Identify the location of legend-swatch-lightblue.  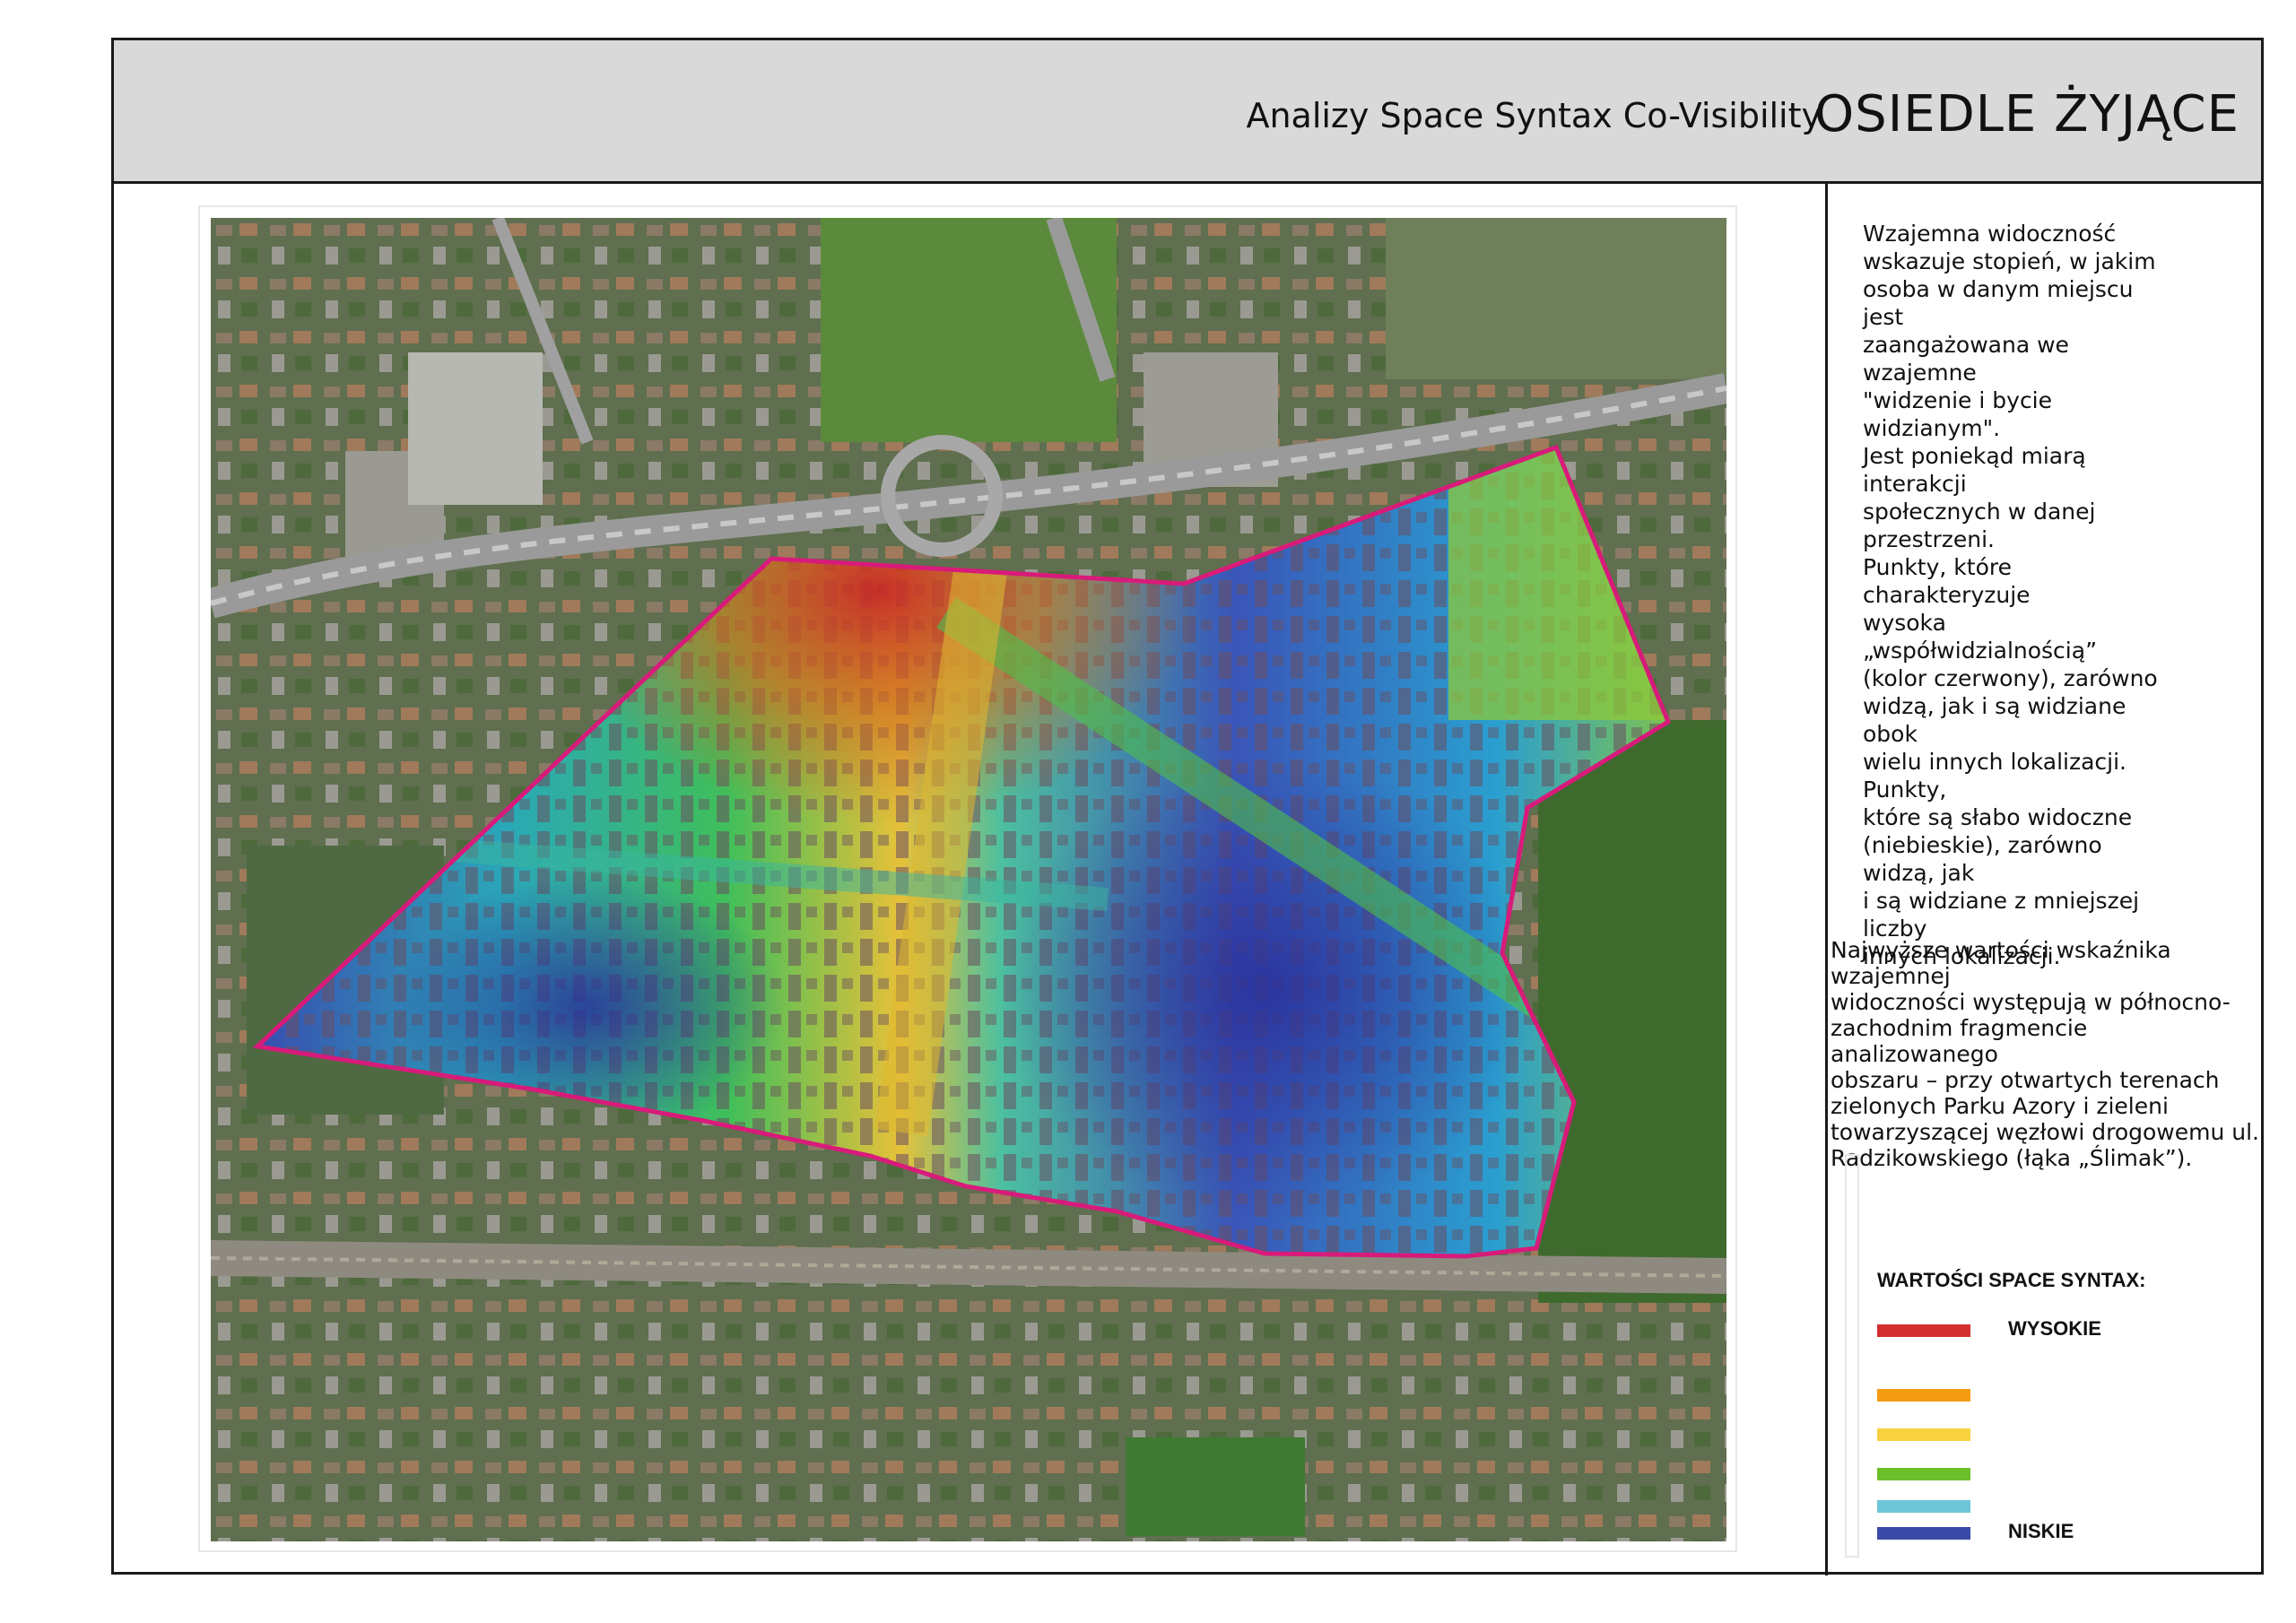
(1923, 1506).